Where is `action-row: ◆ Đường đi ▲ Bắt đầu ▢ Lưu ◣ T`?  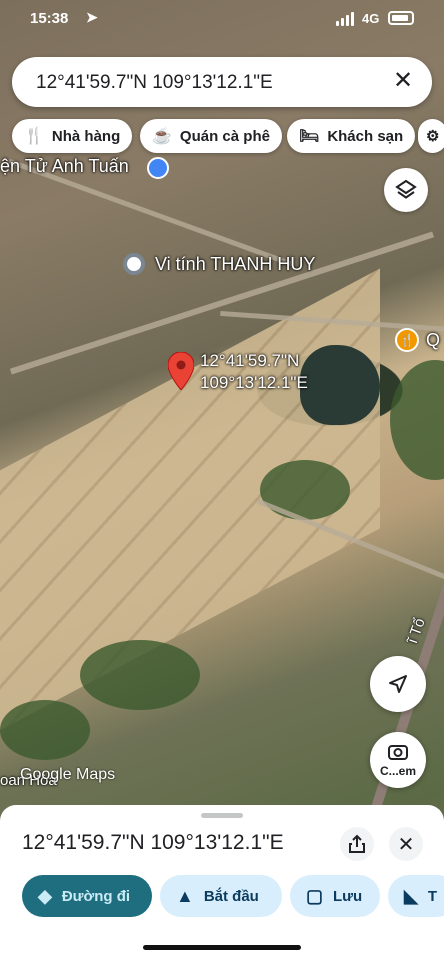 action-row: ◆ Đường đi ▲ Bắt đầu ▢ Lưu ◣ T is located at coordinates (222, 897).